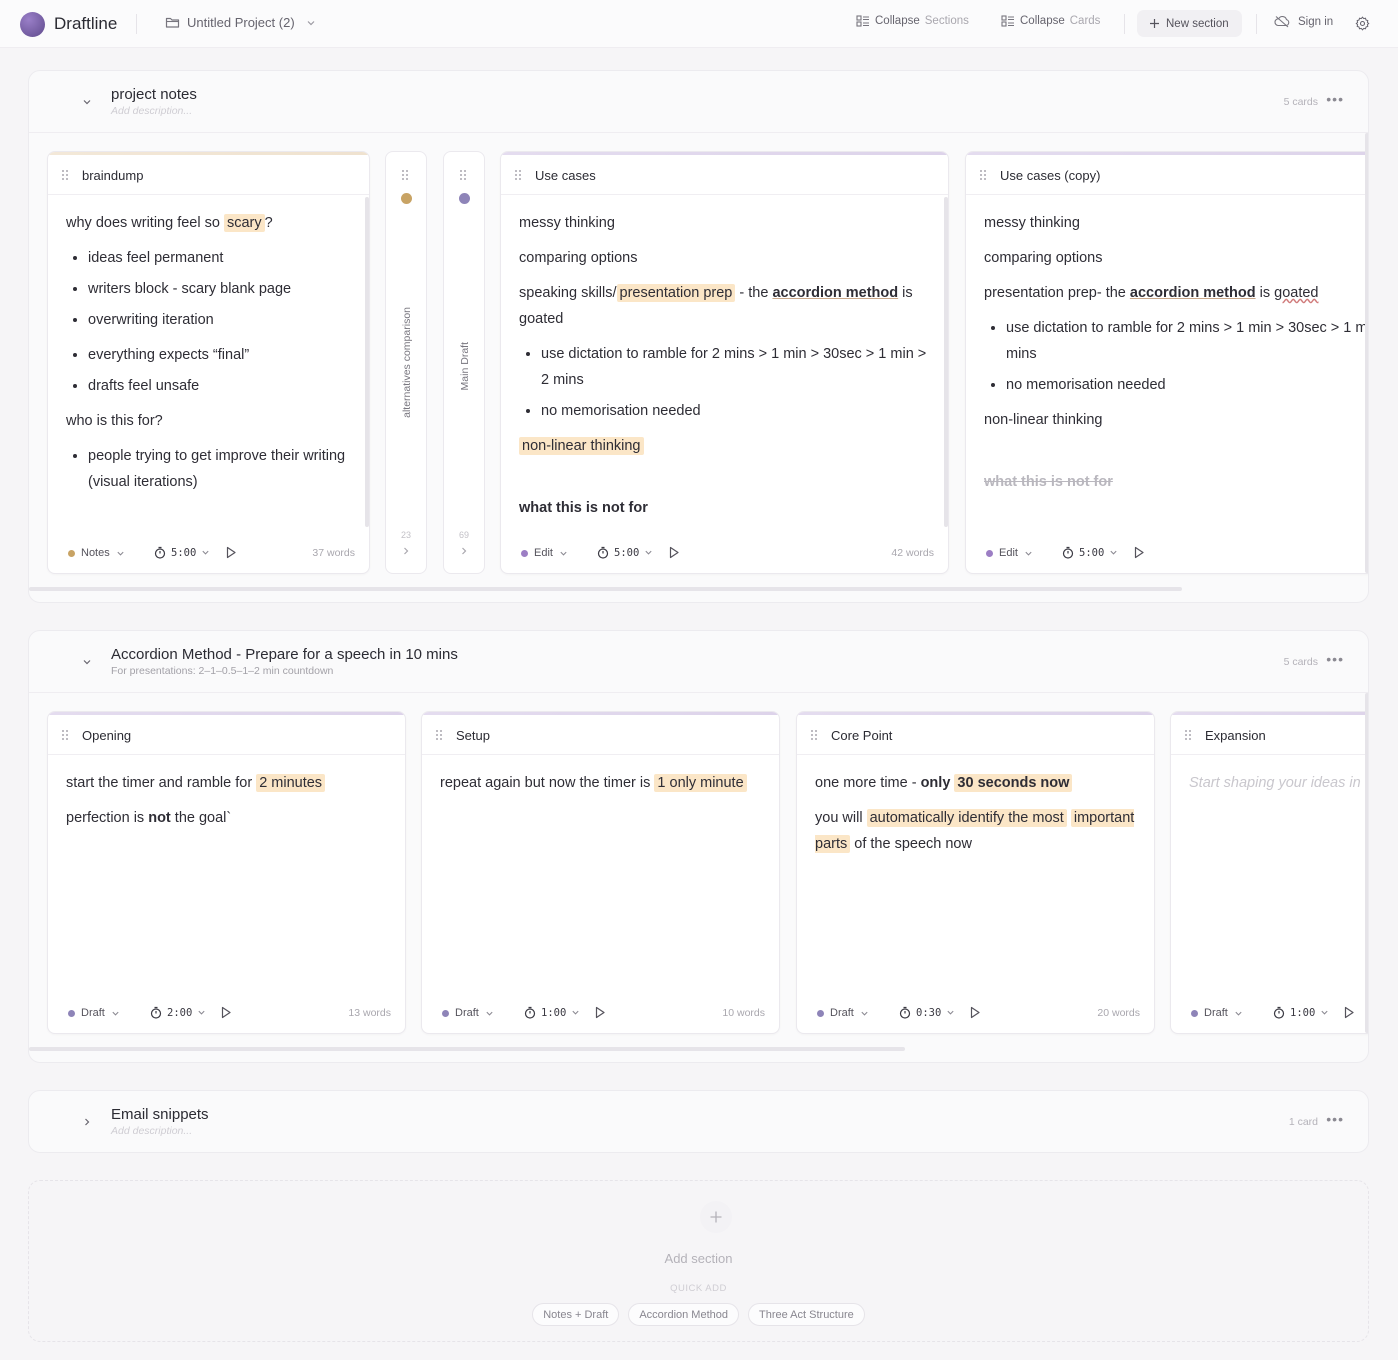  I want to click on card-title: Setup, so click(473, 735).